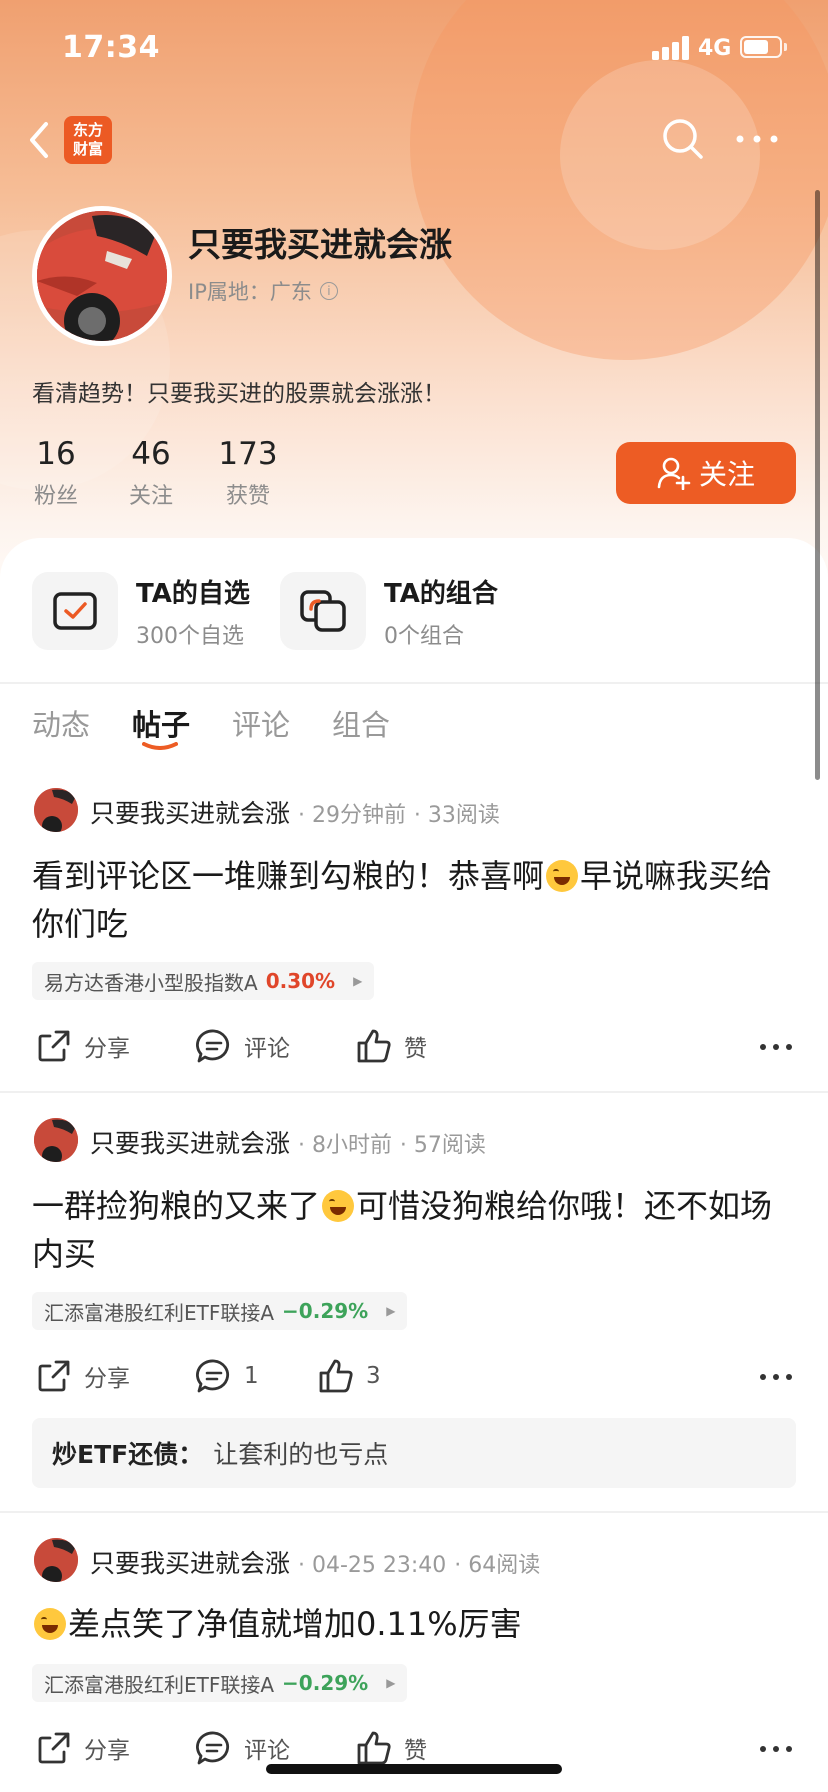 Image resolution: width=828 pixels, height=1792 pixels. Describe the element at coordinates (61, 723) in the screenshot. I see `tab-activity: 动态` at that location.